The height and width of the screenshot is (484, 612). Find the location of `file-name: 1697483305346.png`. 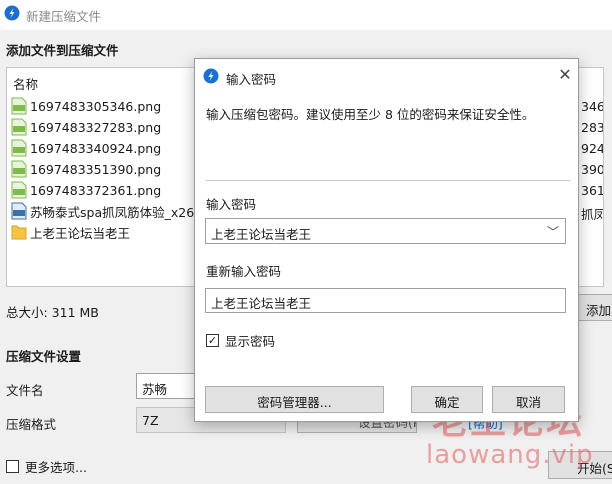

file-name: 1697483305346.png is located at coordinates (96, 106).